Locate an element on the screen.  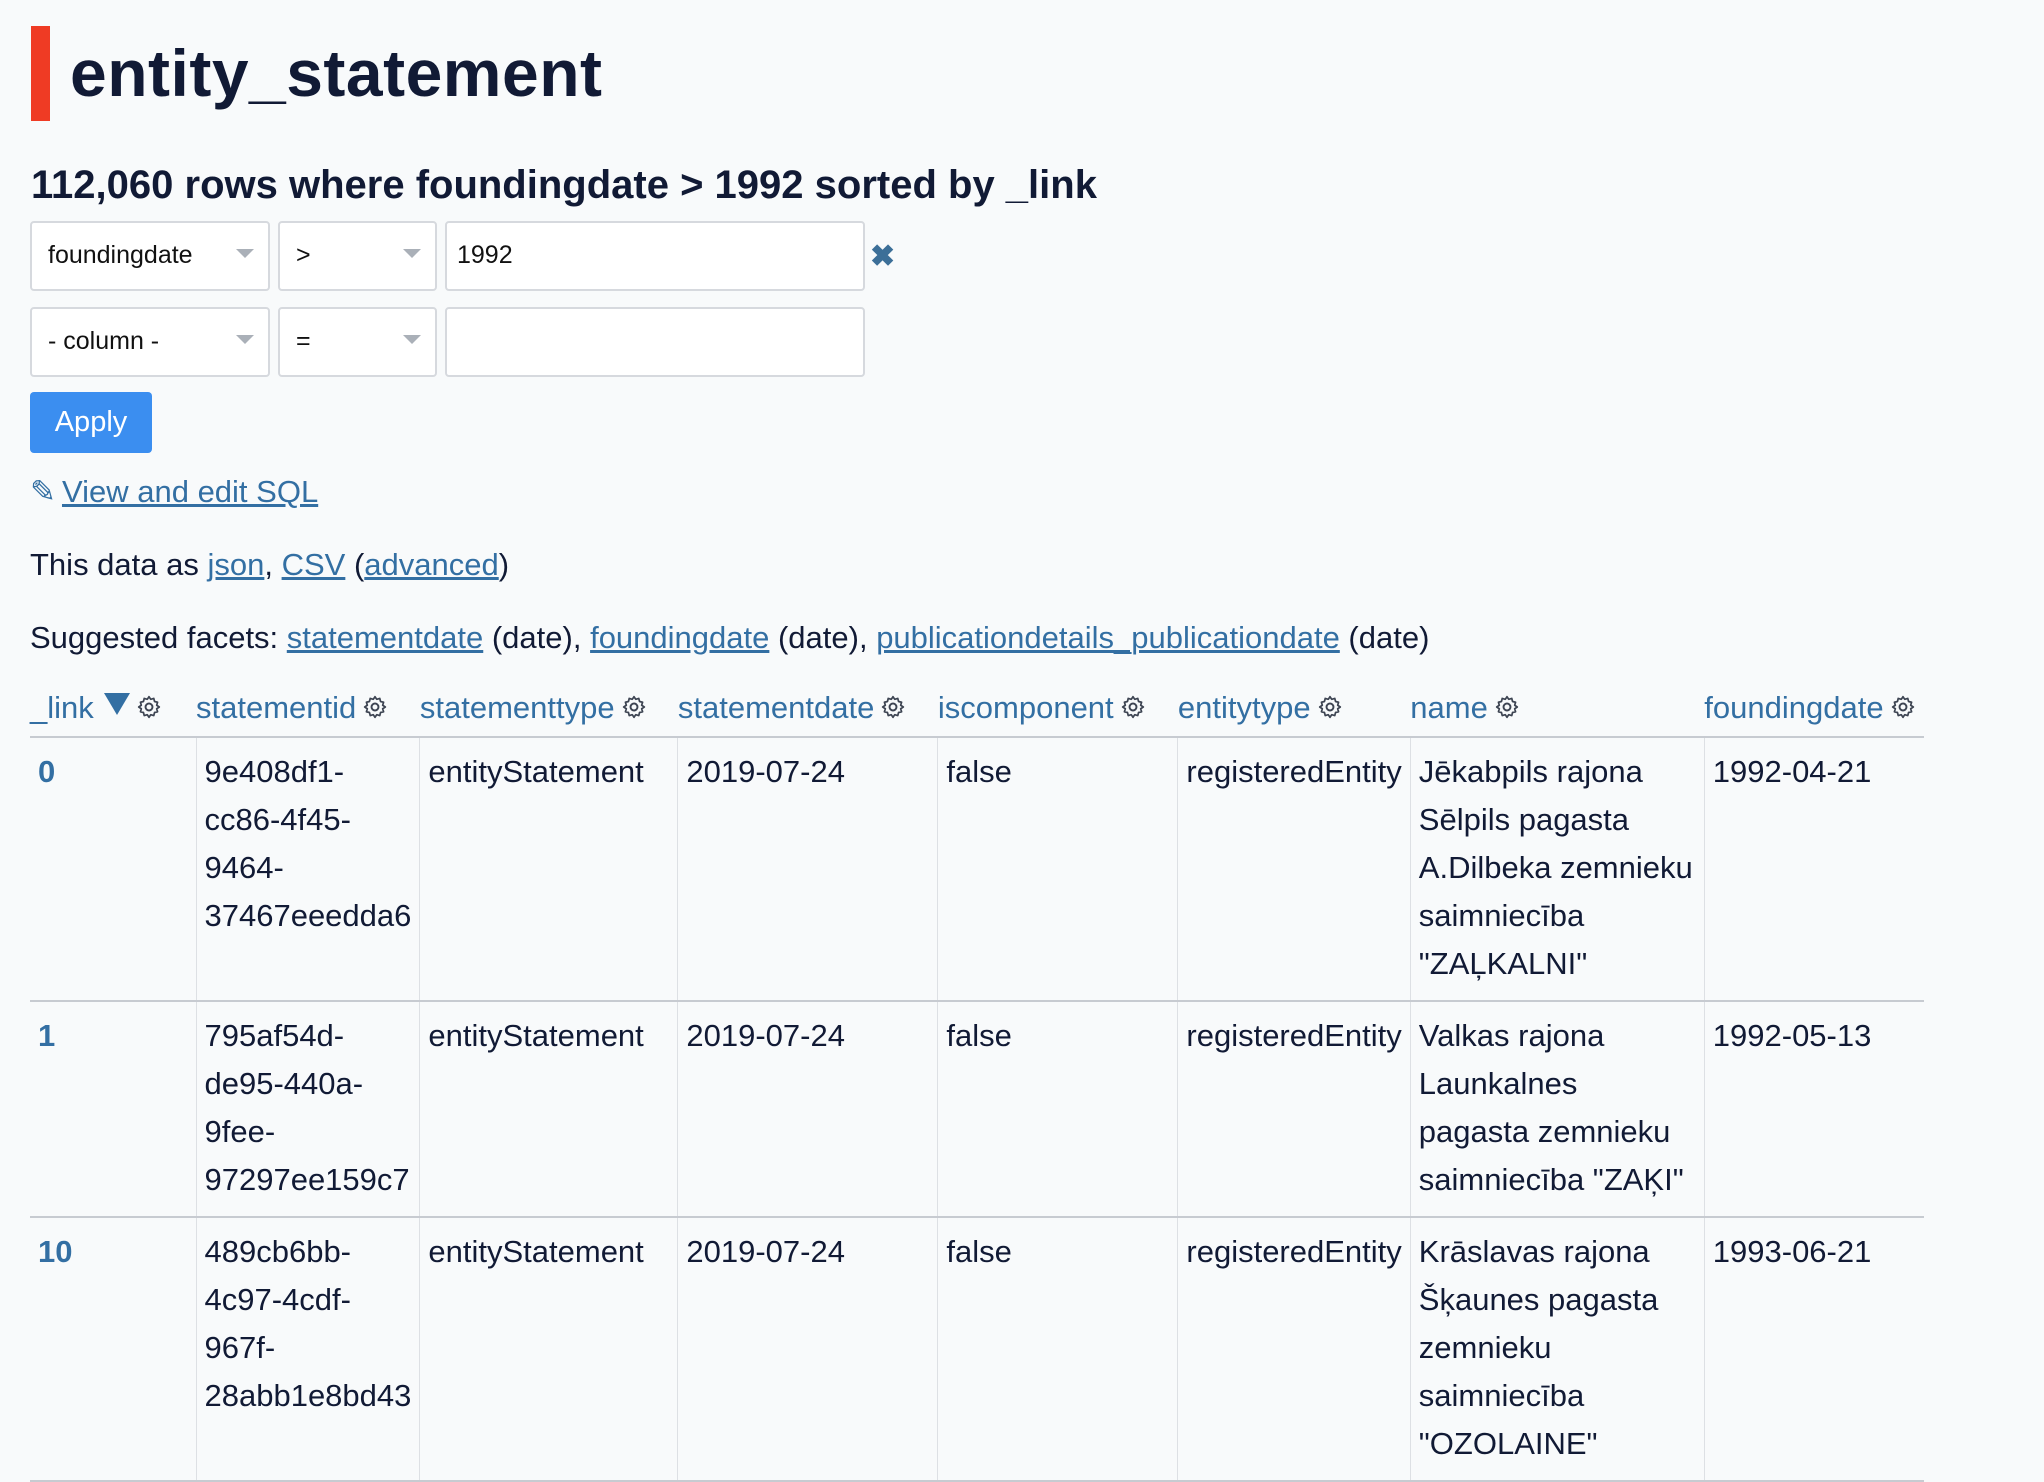
export-prefix: This data as is located at coordinates (119, 564).